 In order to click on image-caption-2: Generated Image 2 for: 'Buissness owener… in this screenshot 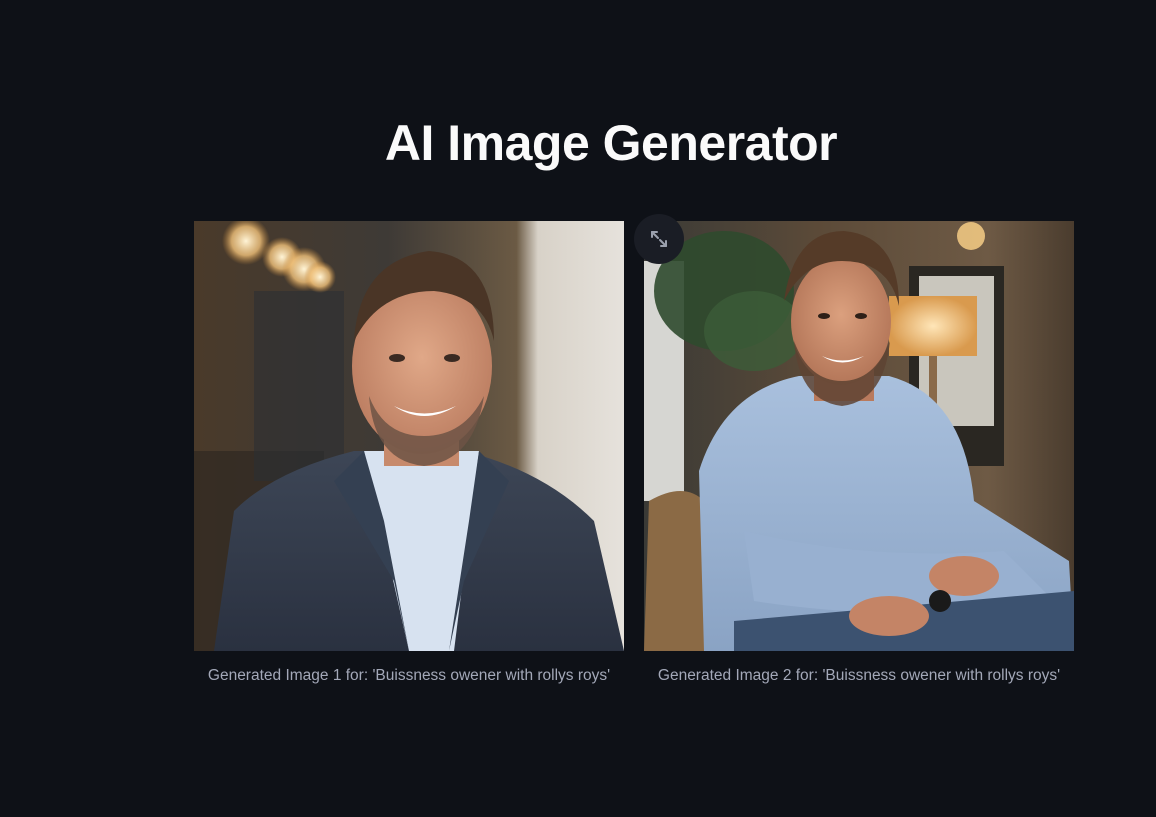, I will do `click(859, 675)`.